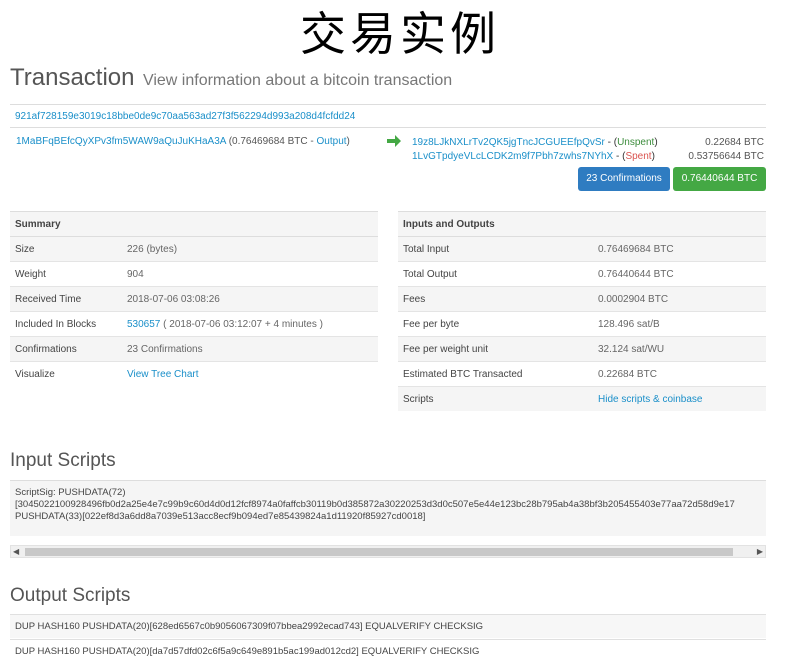 This screenshot has width=800, height=670. I want to click on row-value: 0.76440644 BTC, so click(679, 274).